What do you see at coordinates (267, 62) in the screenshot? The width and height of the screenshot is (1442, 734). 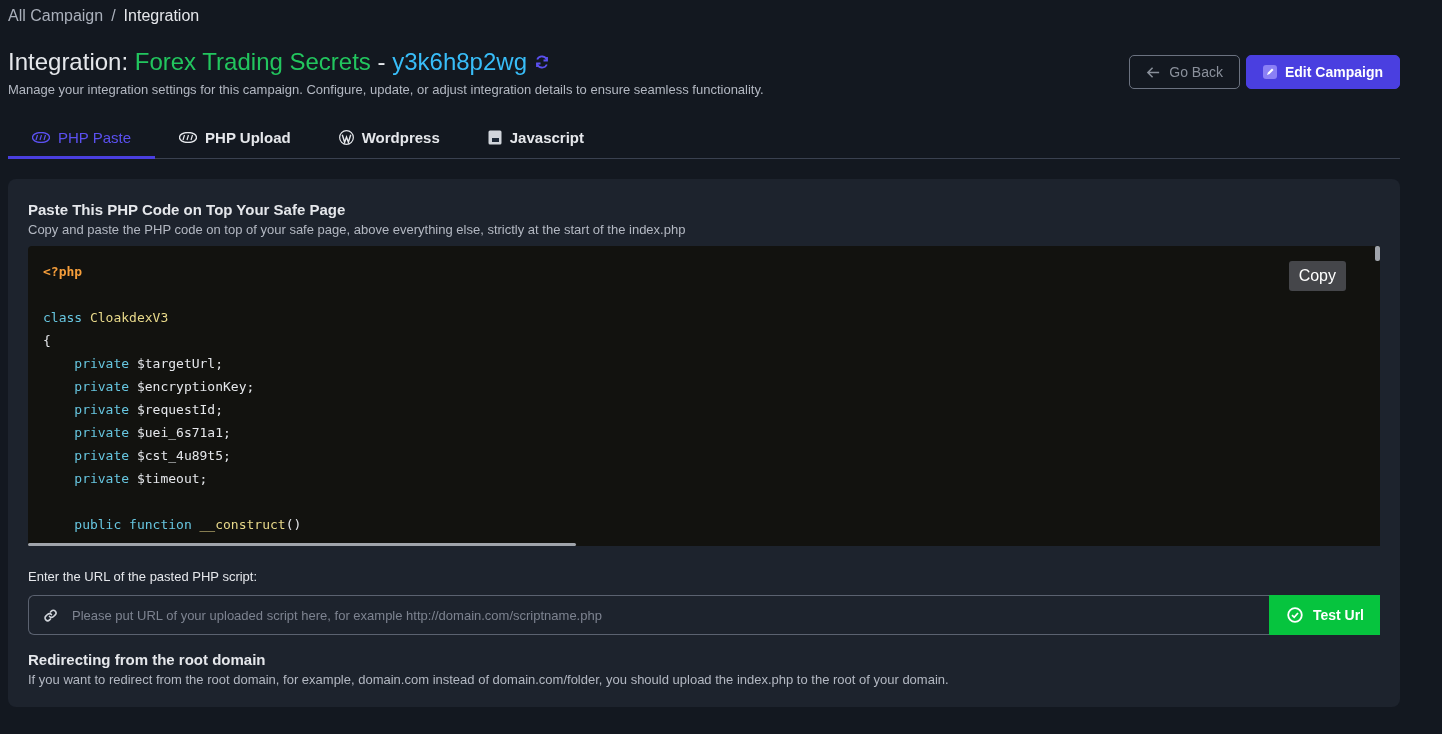 I see `page-title: Integration: Forex Trading Secrets - y3k6h8p2wg` at bounding box center [267, 62].